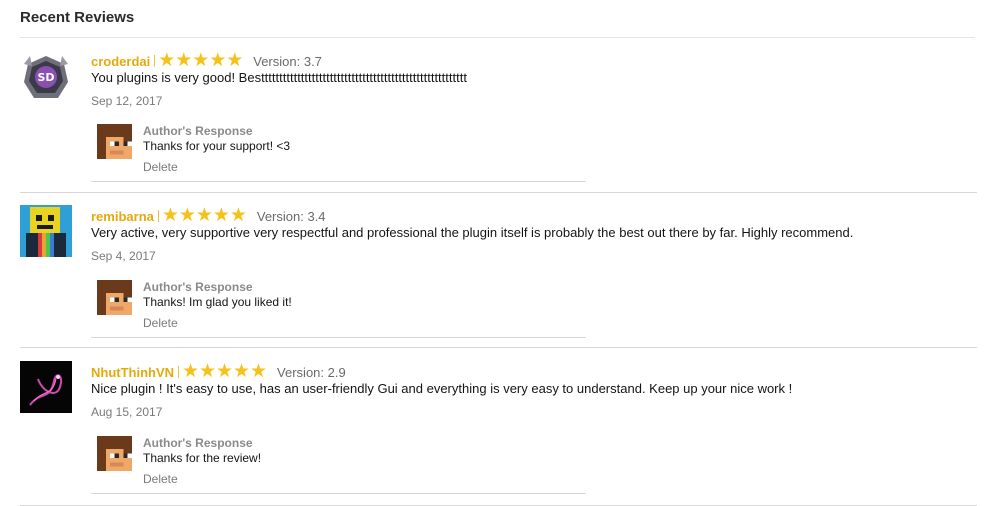  What do you see at coordinates (123, 256) in the screenshot?
I see `review-date: Sep 4, 2017` at bounding box center [123, 256].